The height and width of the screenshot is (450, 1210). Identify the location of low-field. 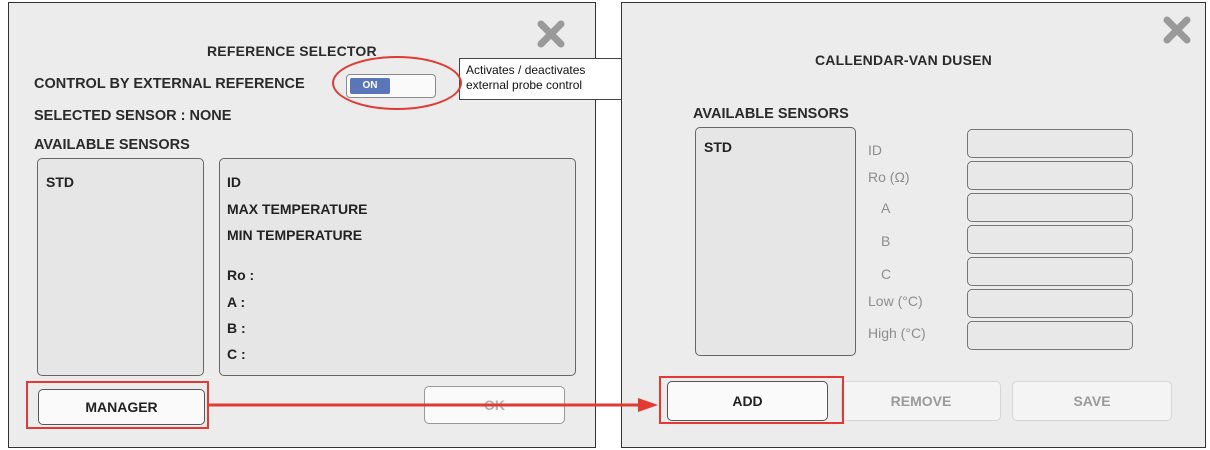
(1050, 303).